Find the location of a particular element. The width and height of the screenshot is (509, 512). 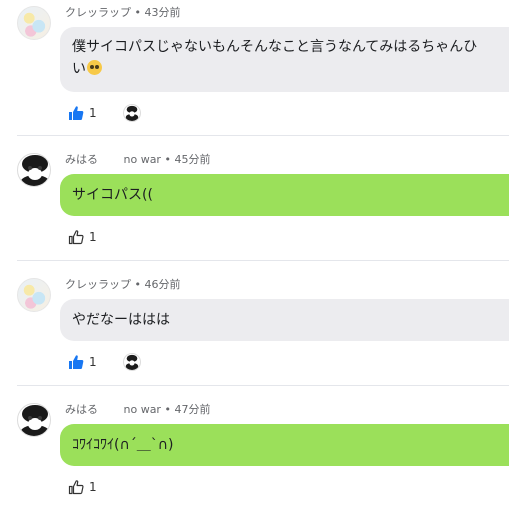

timestamp: 46分前 is located at coordinates (162, 284).